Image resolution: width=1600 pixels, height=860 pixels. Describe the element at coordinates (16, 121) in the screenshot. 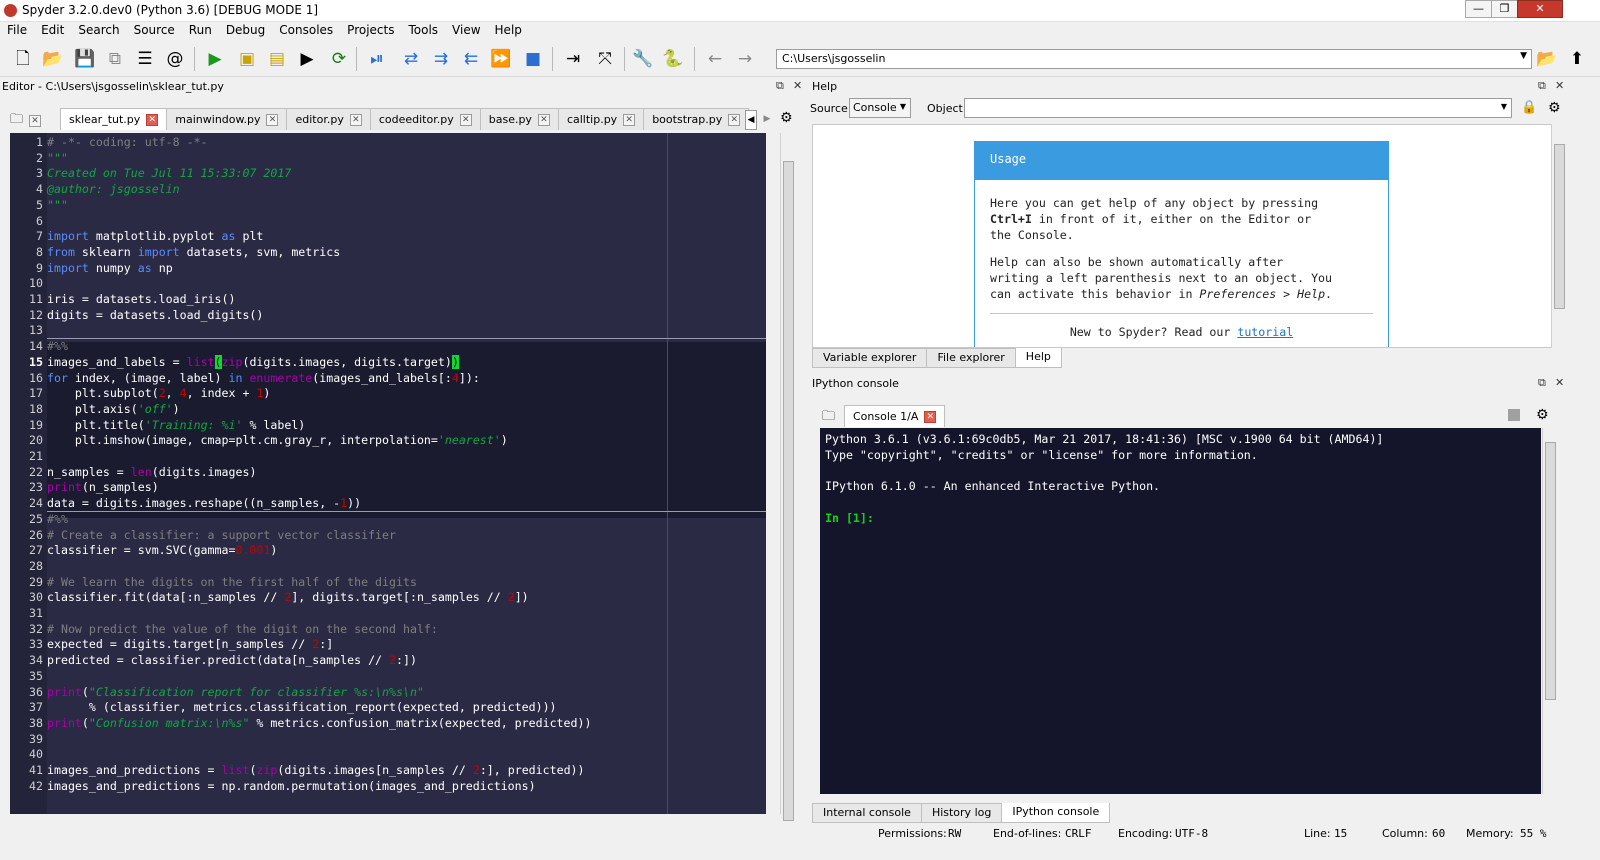

I see `browse-tabs-icon: 🗀` at that location.